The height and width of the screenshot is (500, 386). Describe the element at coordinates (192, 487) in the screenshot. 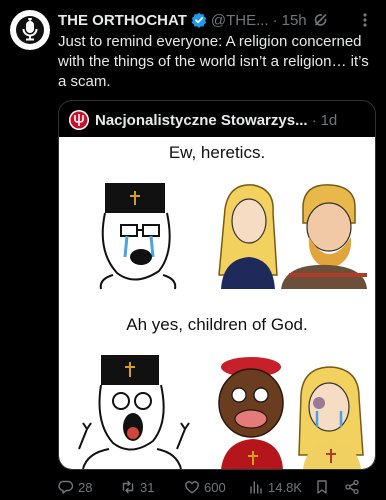

I see `like-icon` at that location.